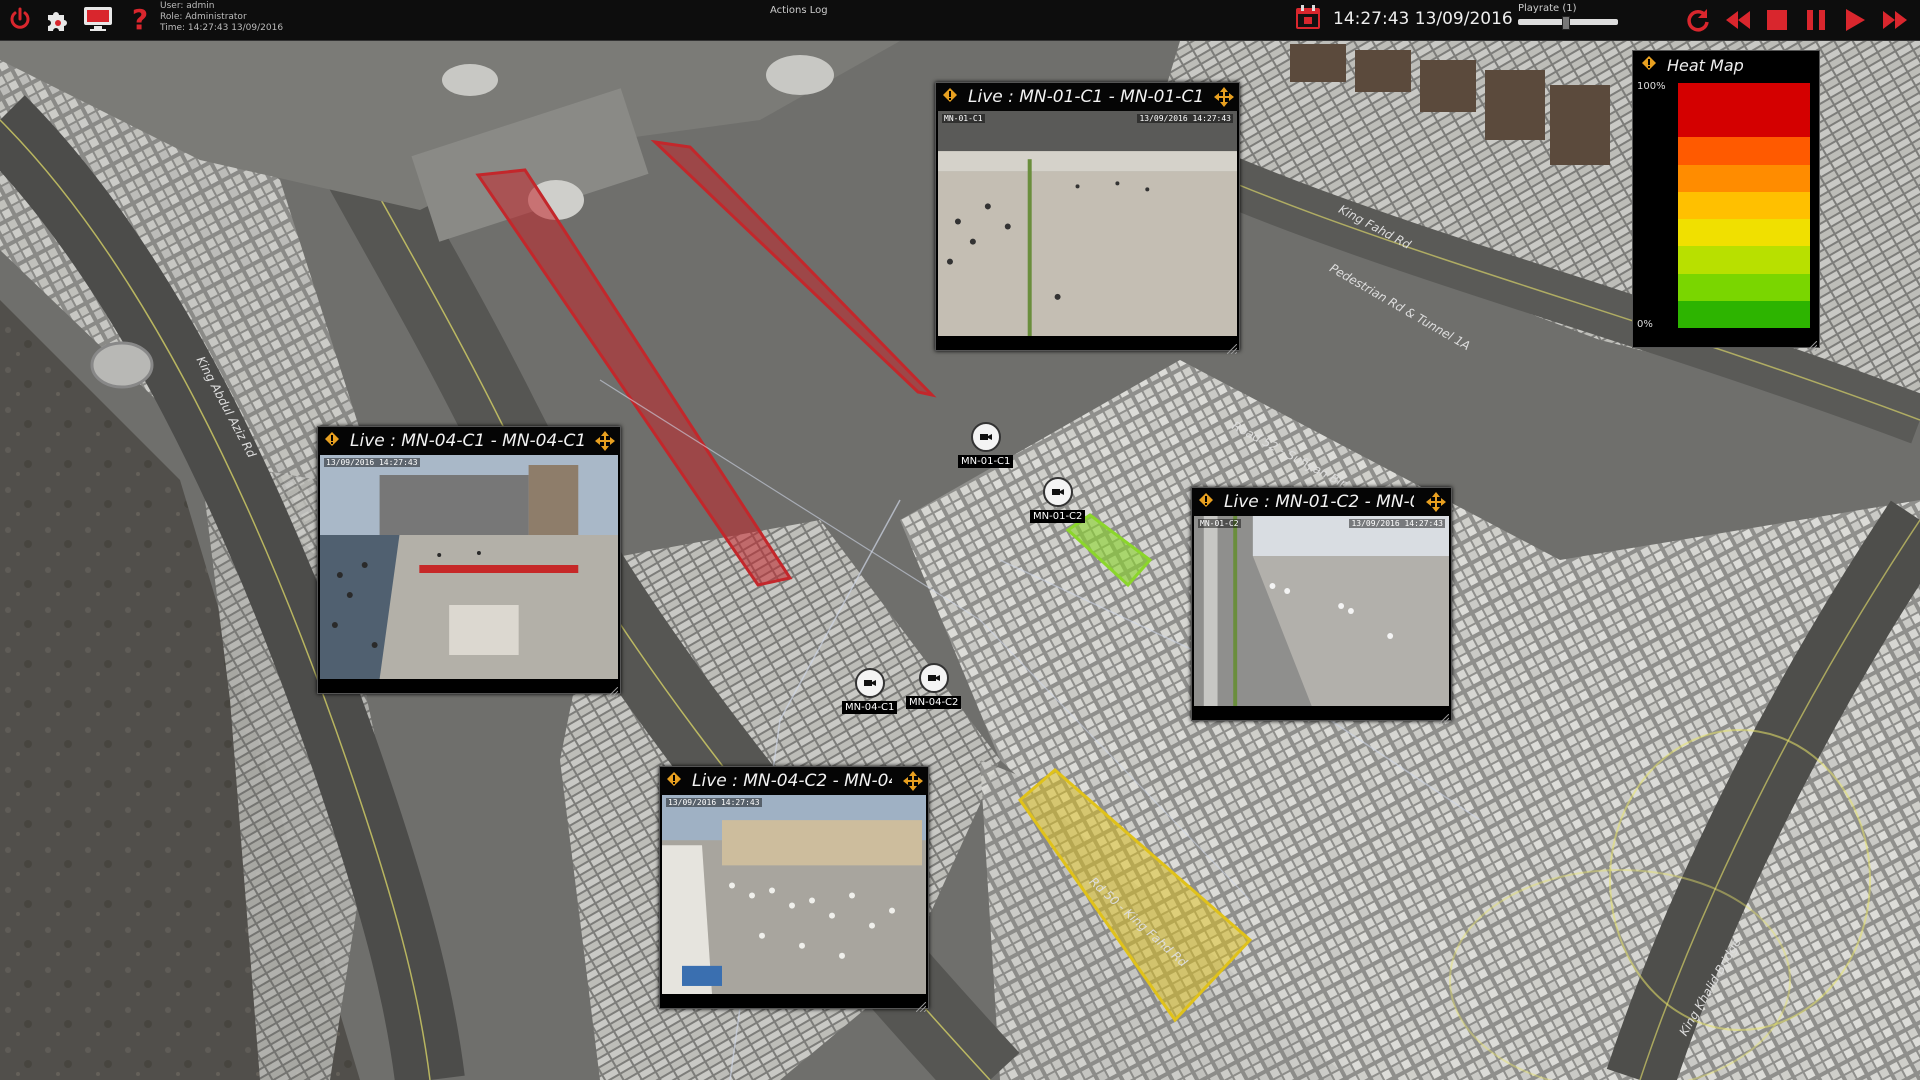 The width and height of the screenshot is (1920, 1080). I want to click on camera-title-bar: Live : MN-01-C1 - MN-01-C1, so click(1087, 97).